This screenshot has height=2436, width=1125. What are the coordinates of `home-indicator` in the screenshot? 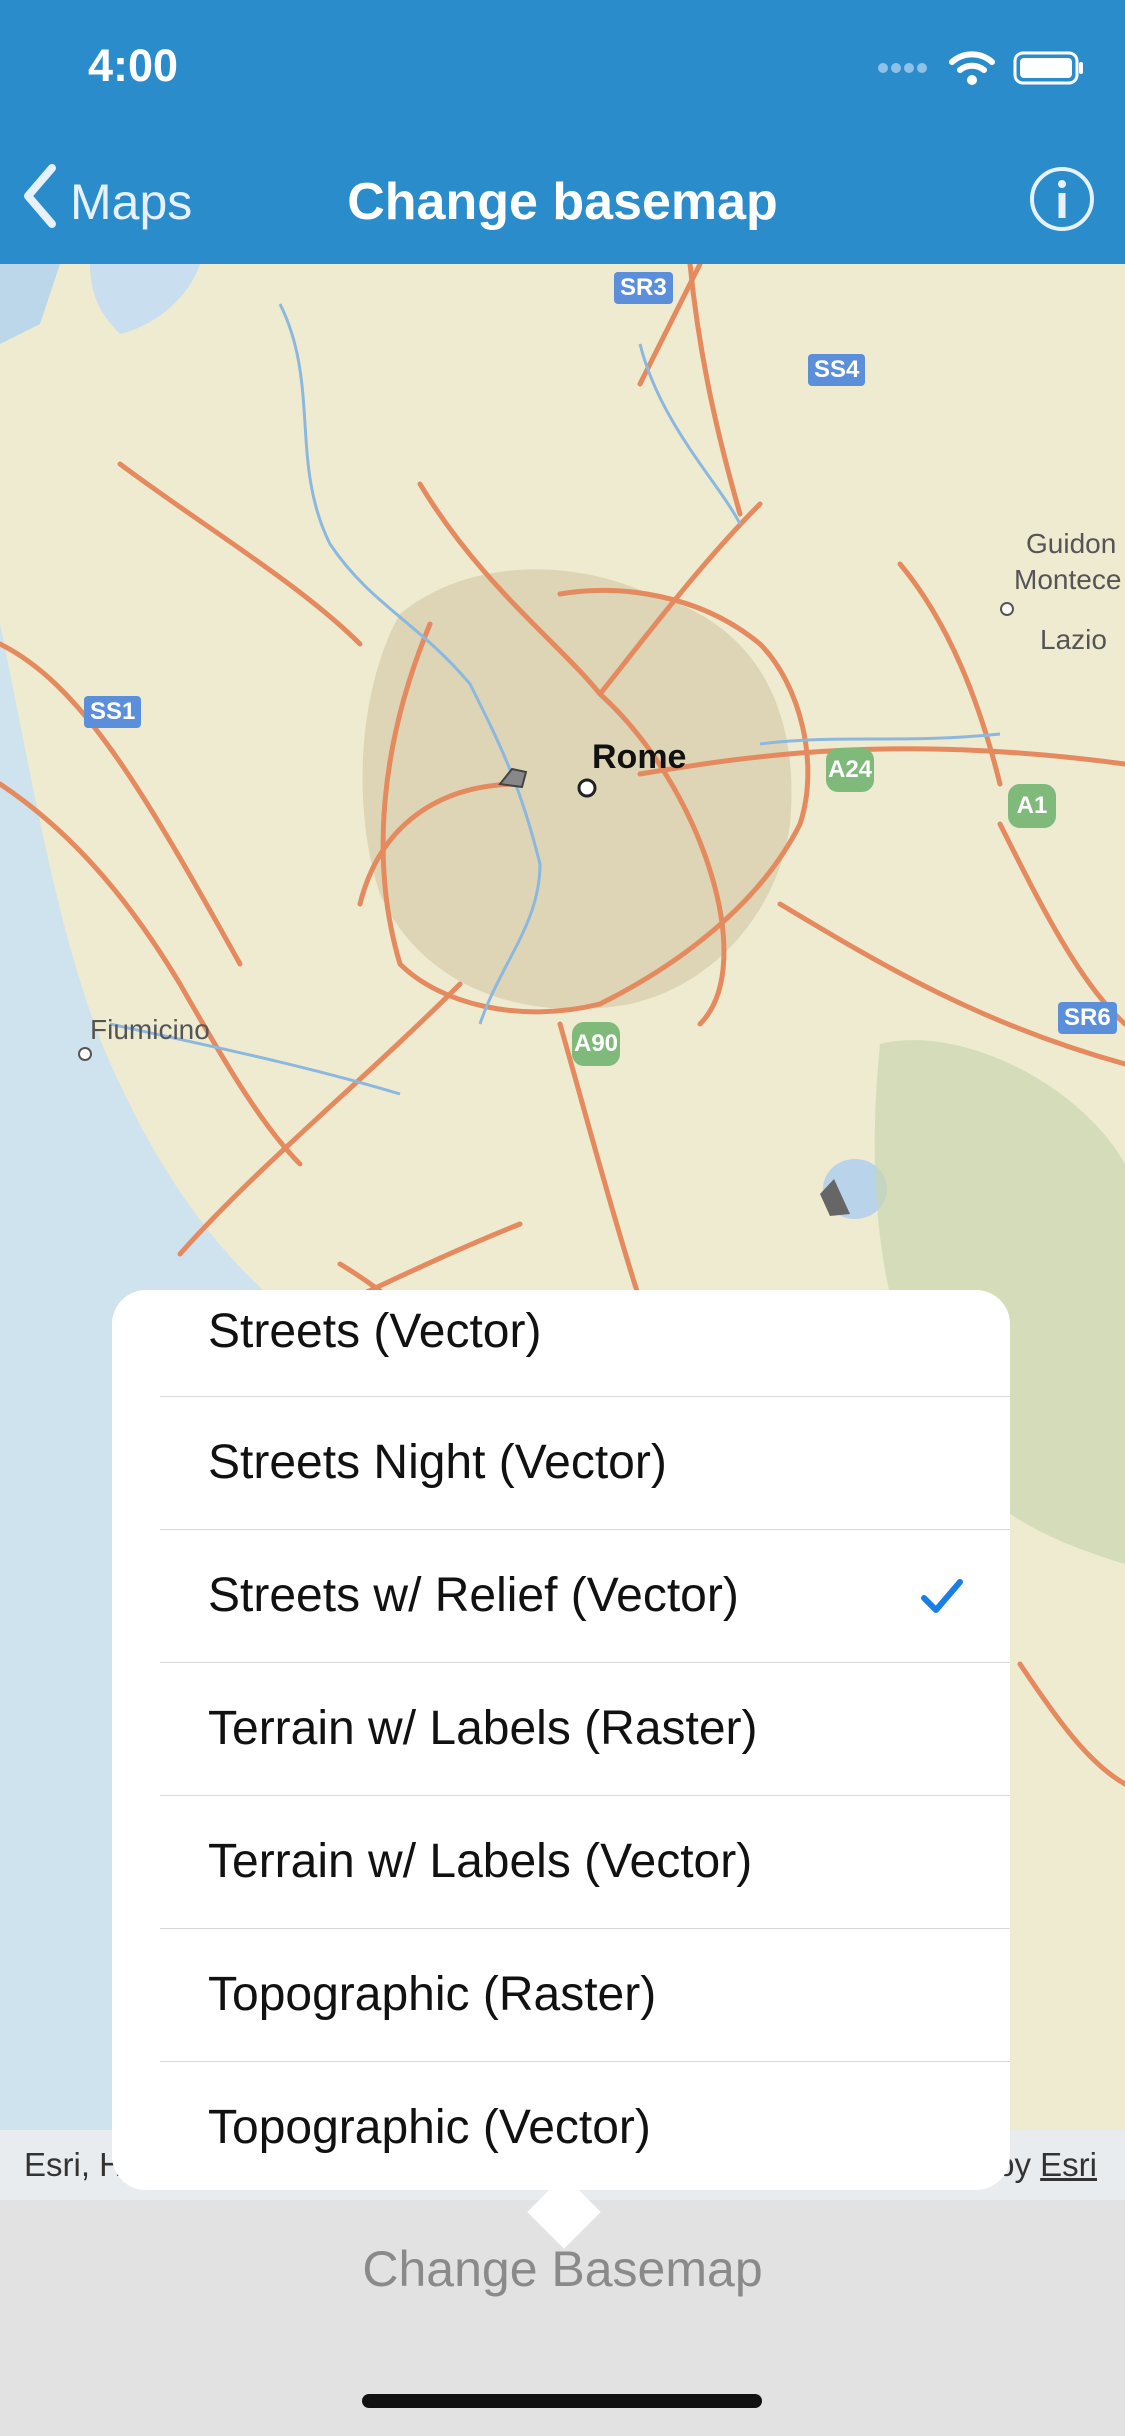 It's located at (562, 2401).